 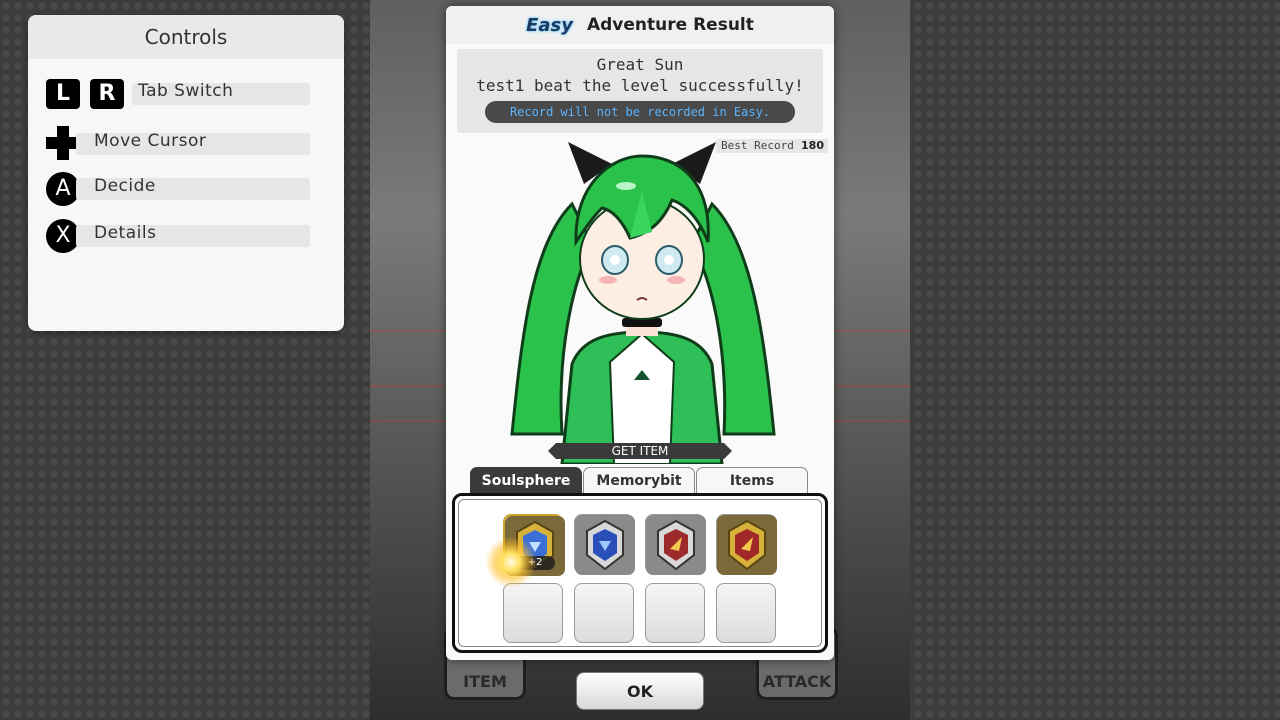 I want to click on dialog-title: Adventure Result, so click(x=670, y=25).